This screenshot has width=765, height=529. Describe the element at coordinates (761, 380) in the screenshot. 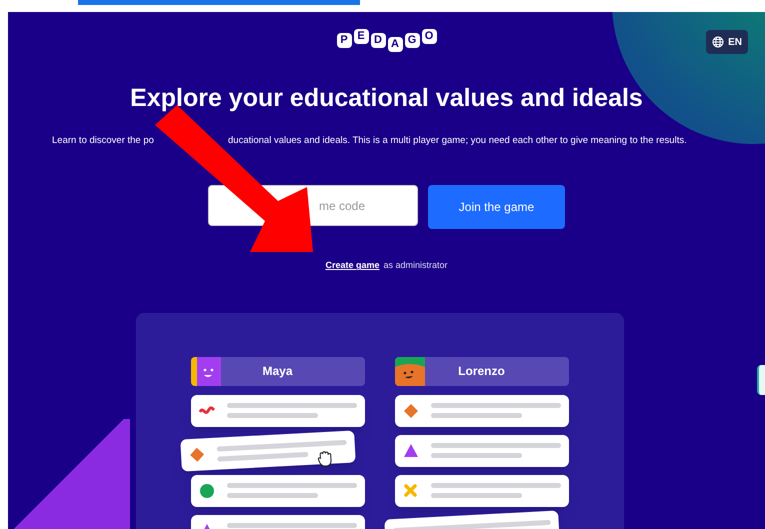

I see `side-widget` at that location.